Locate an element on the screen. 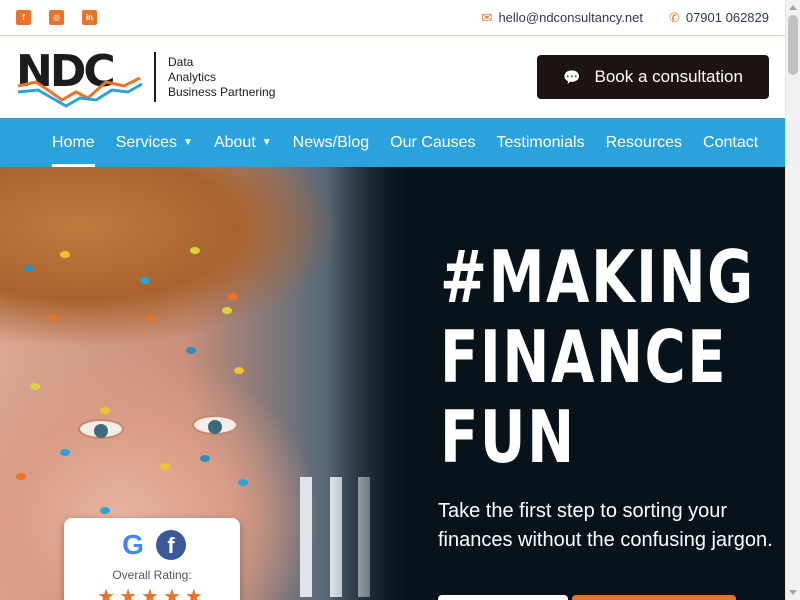 This screenshot has width=800, height=600. envelope-icon: ✉ is located at coordinates (487, 17).